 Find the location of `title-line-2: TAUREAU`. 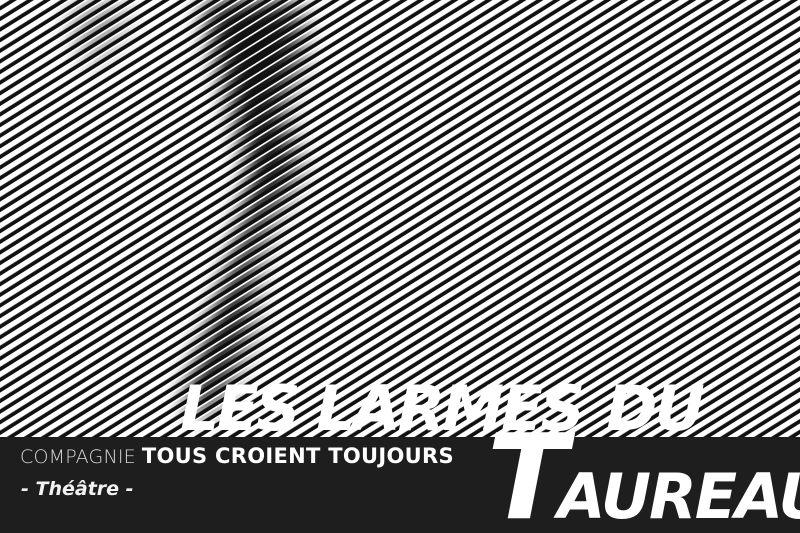

title-line-2: TAUREAU is located at coordinates (643, 475).